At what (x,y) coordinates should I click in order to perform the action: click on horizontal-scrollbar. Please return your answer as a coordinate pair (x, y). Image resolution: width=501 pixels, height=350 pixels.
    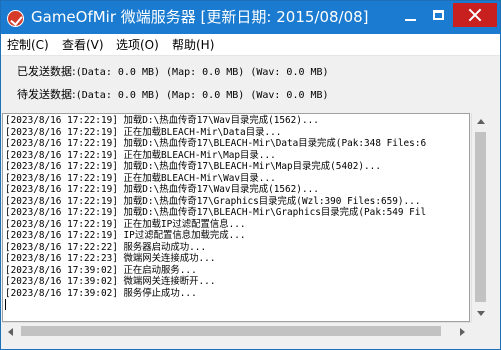
    Looking at the image, I should click on (236, 330).